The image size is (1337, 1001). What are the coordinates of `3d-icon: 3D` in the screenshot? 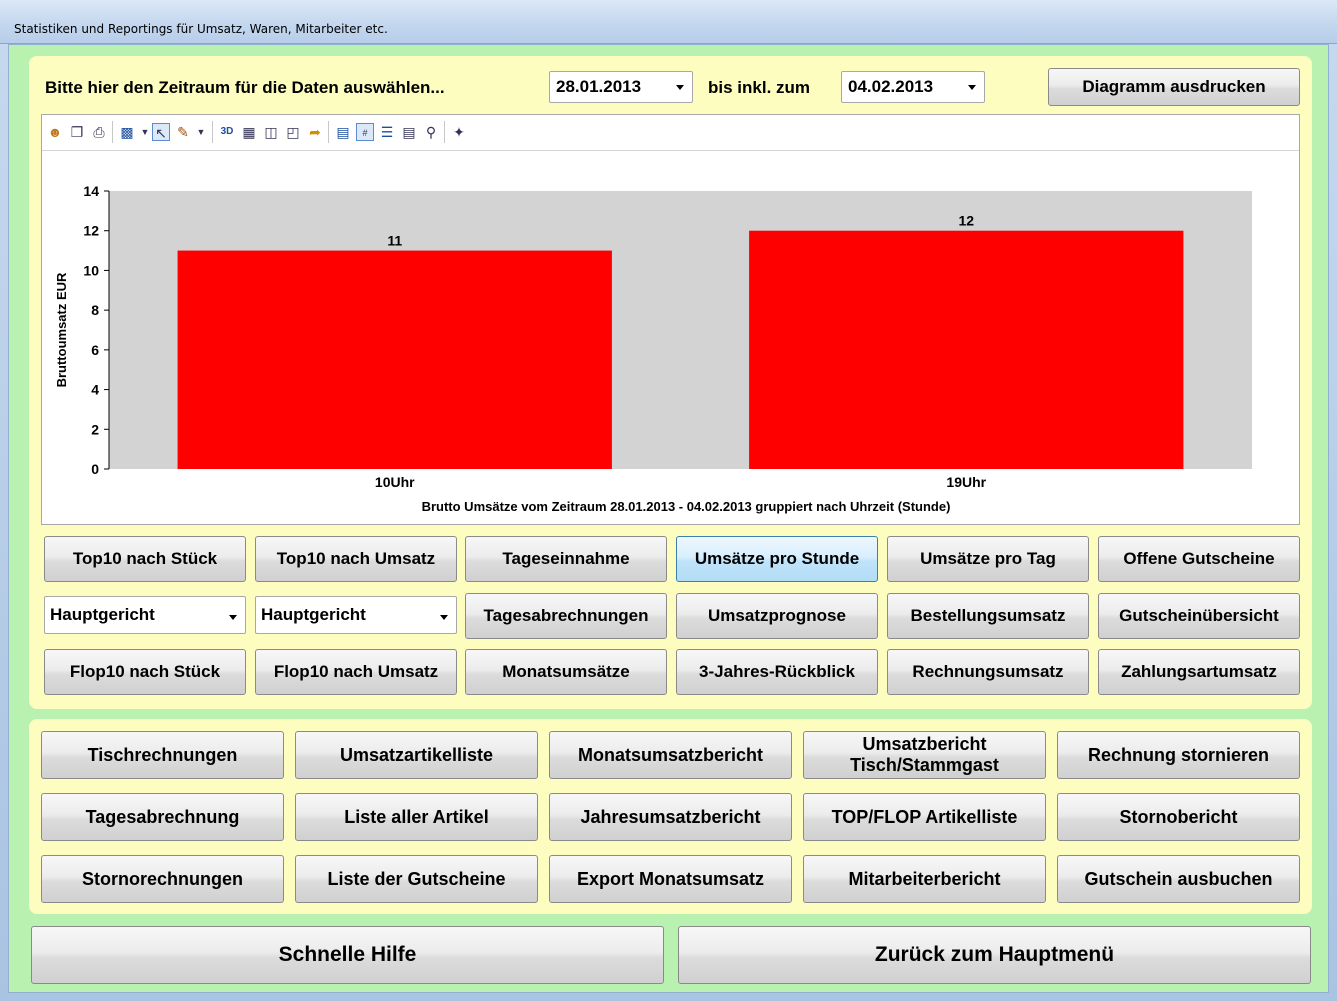 It's located at (227, 132).